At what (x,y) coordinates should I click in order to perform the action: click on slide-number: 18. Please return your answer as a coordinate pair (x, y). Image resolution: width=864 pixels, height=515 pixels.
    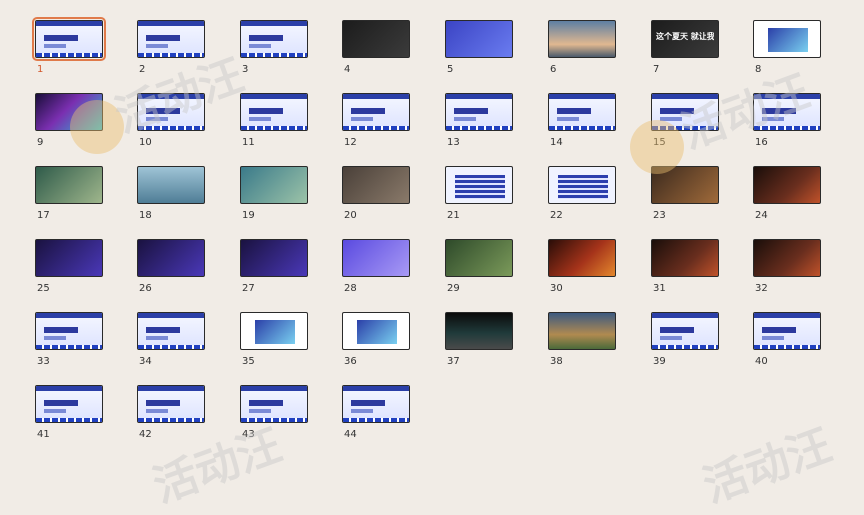
    Looking at the image, I should click on (145, 215).